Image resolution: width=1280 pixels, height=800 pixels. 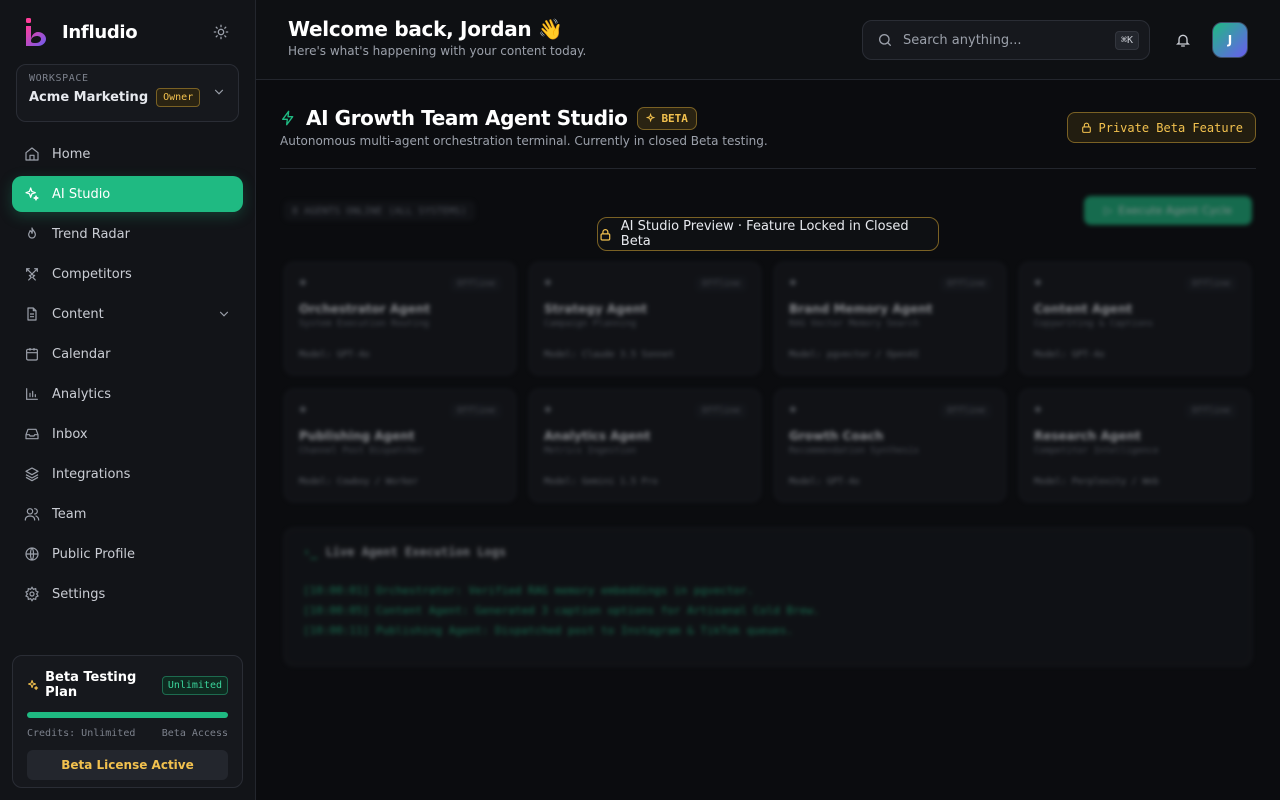 I want to click on sidebar-item-label: Settings, so click(x=79, y=594).